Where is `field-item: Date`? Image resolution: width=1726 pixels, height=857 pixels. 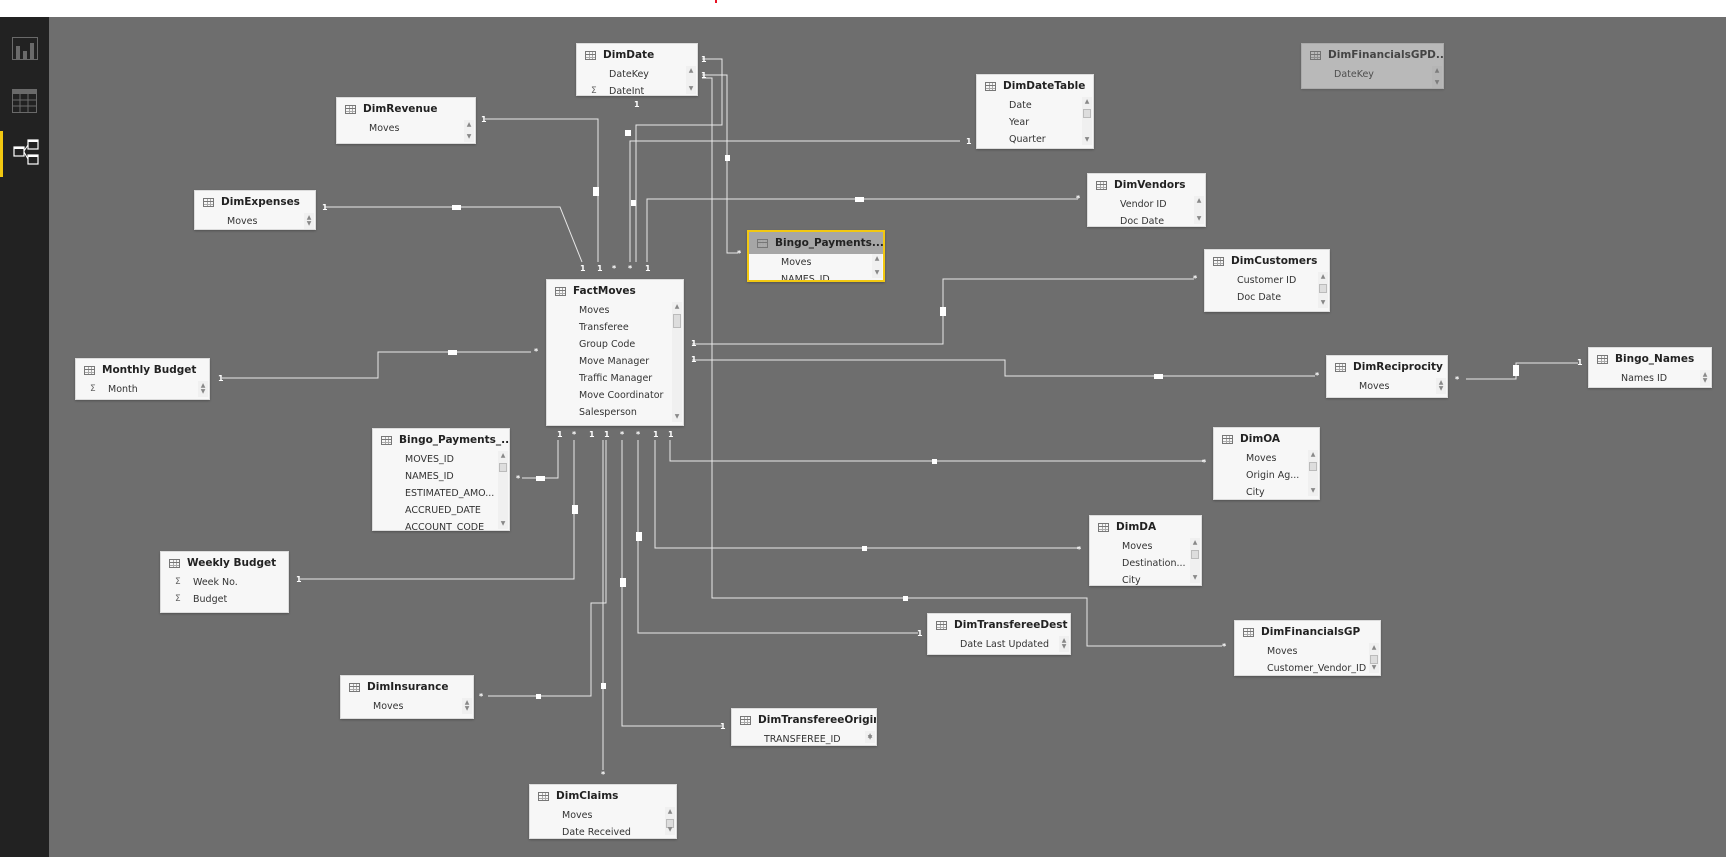 field-item: Date is located at coordinates (1035, 105).